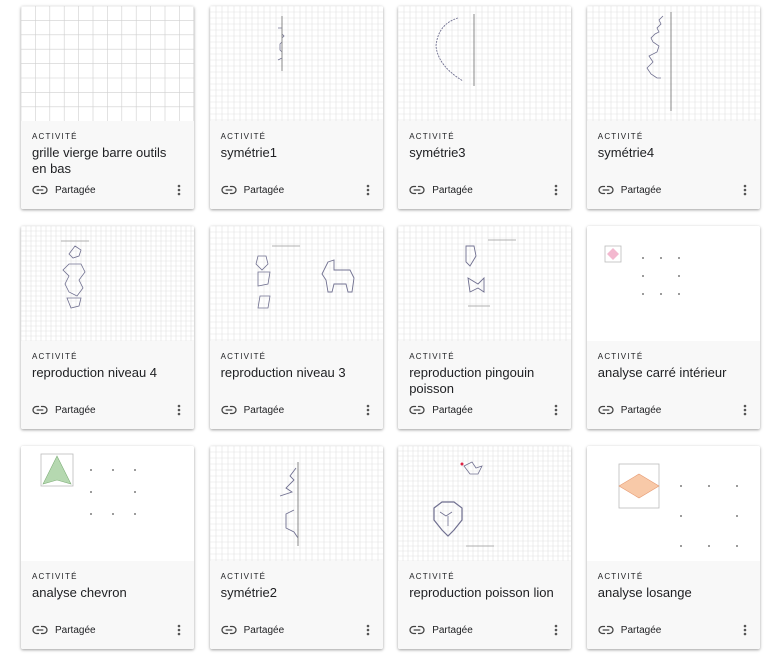 The width and height of the screenshot is (775, 668). What do you see at coordinates (484, 601) in the screenshot?
I see `activity-title: reproduction poisson lion` at bounding box center [484, 601].